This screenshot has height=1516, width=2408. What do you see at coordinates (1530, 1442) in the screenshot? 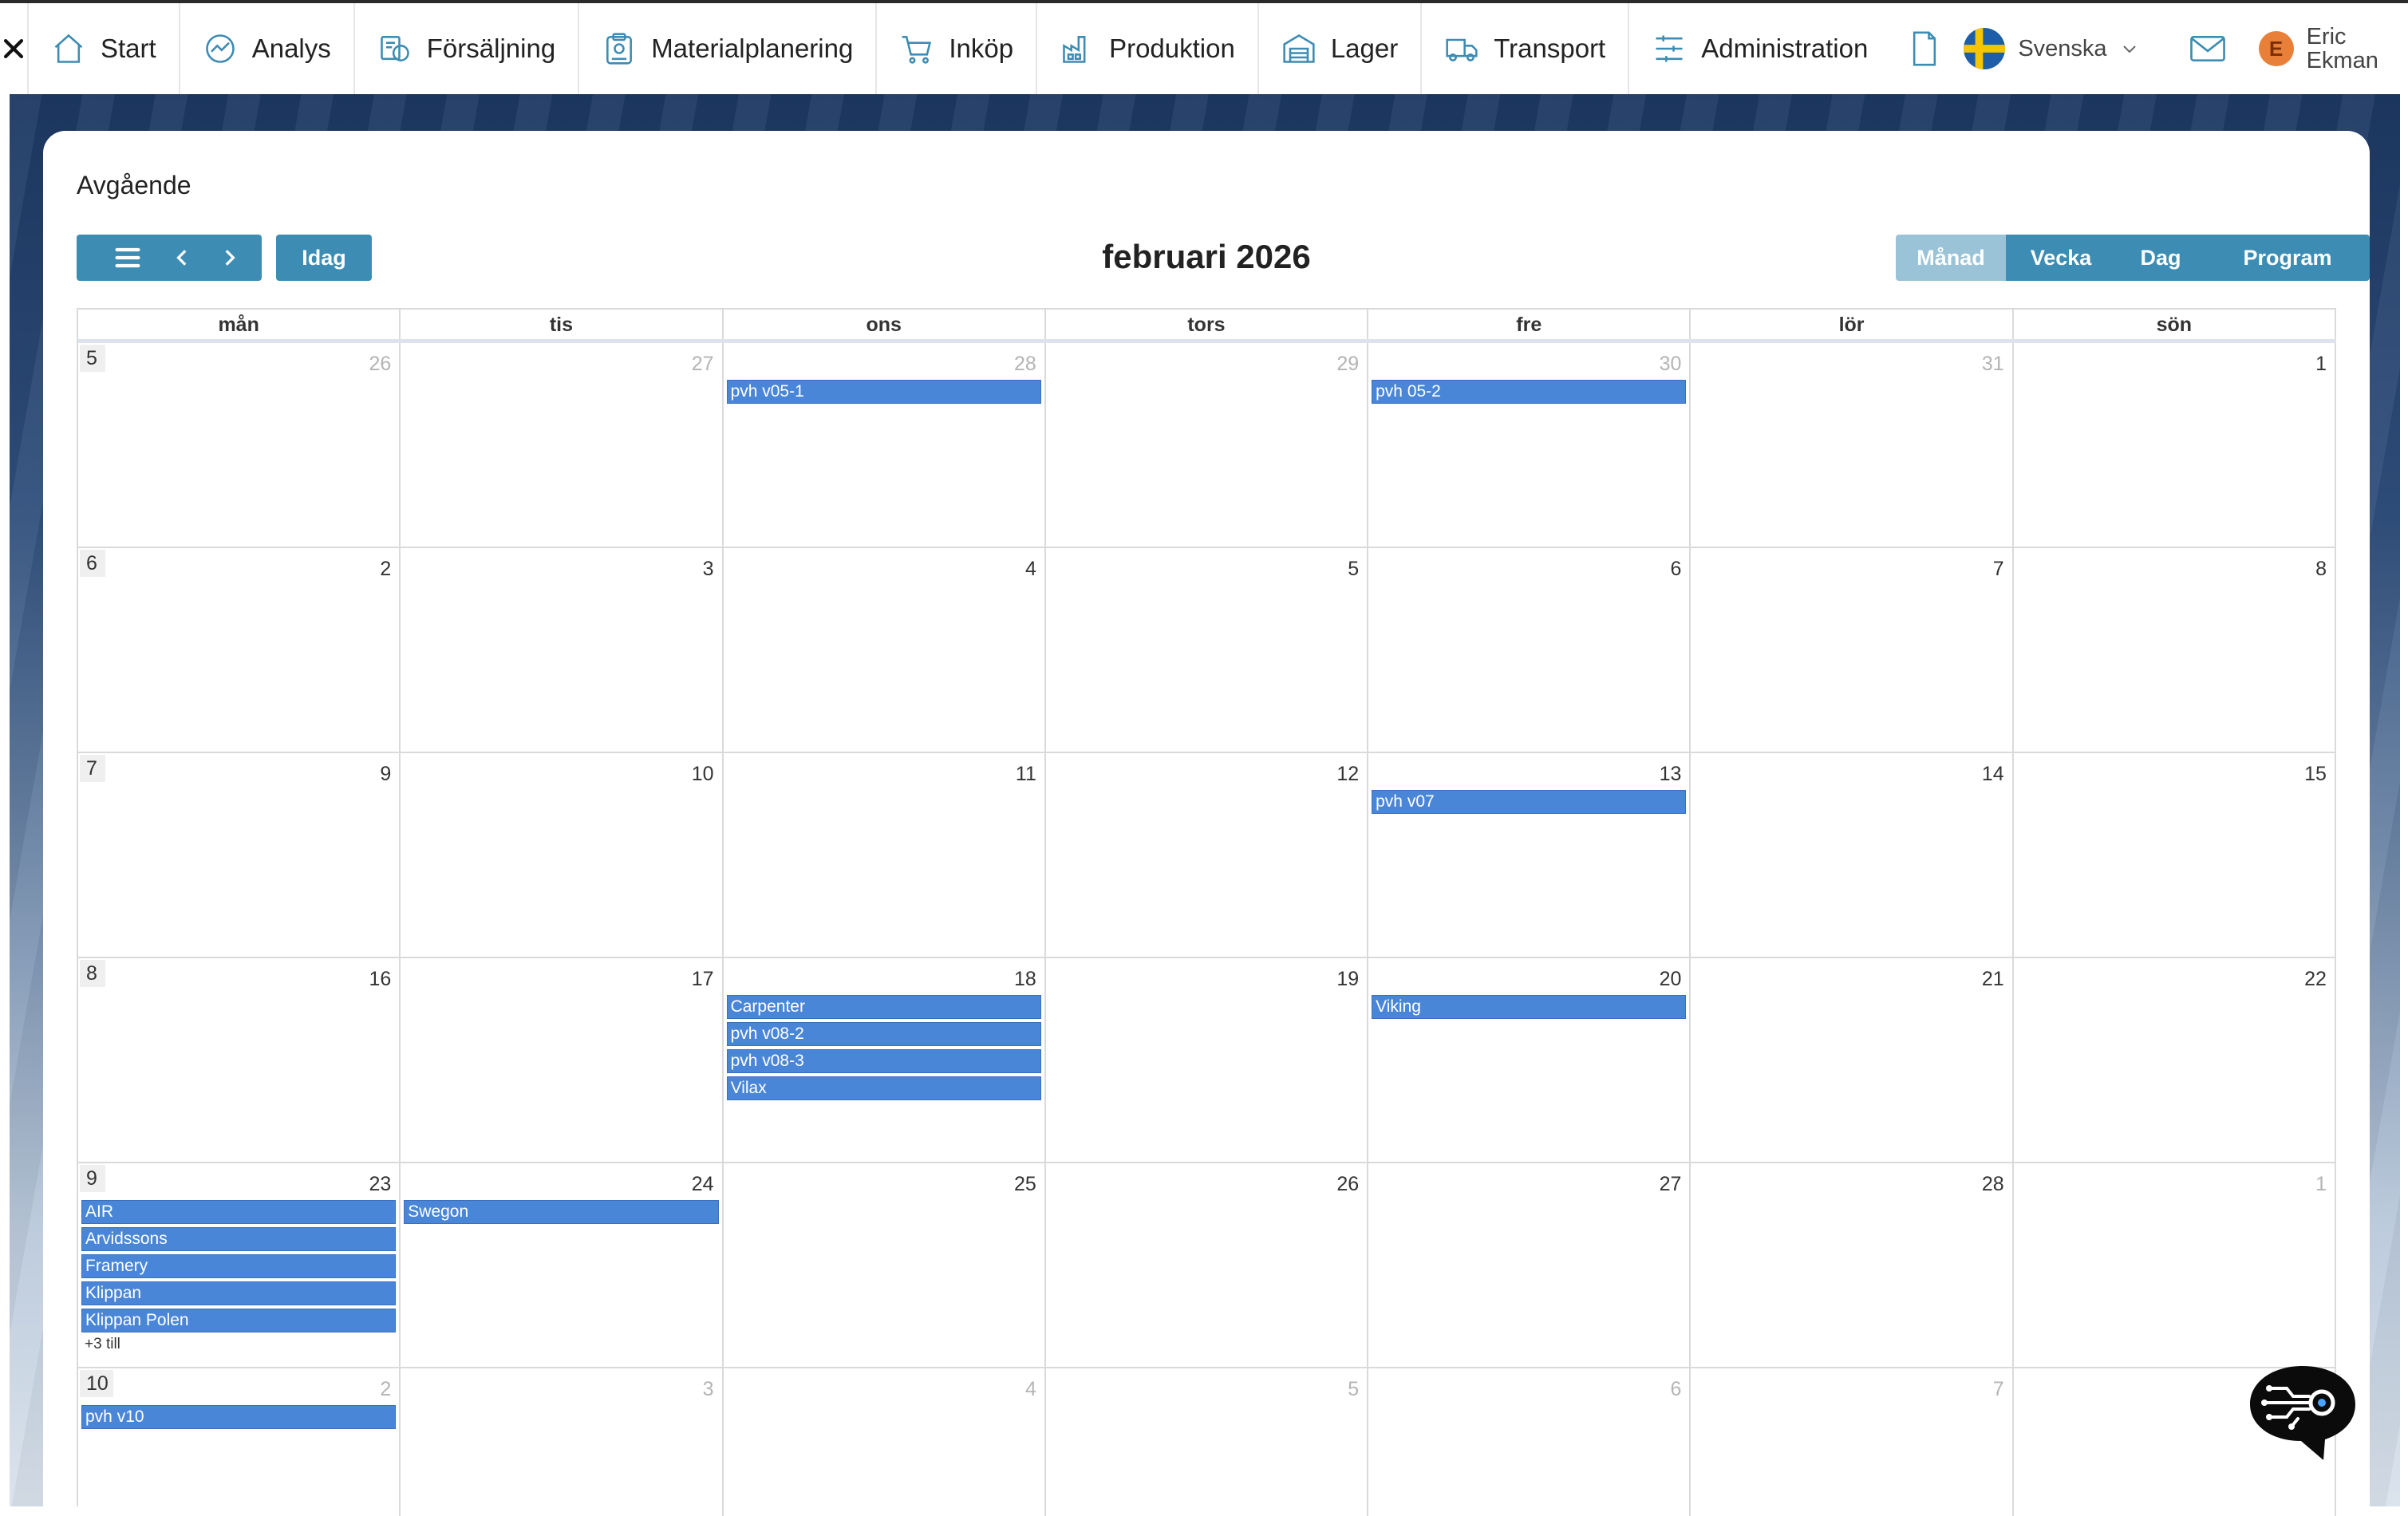
I see `day-cell: 6` at bounding box center [1530, 1442].